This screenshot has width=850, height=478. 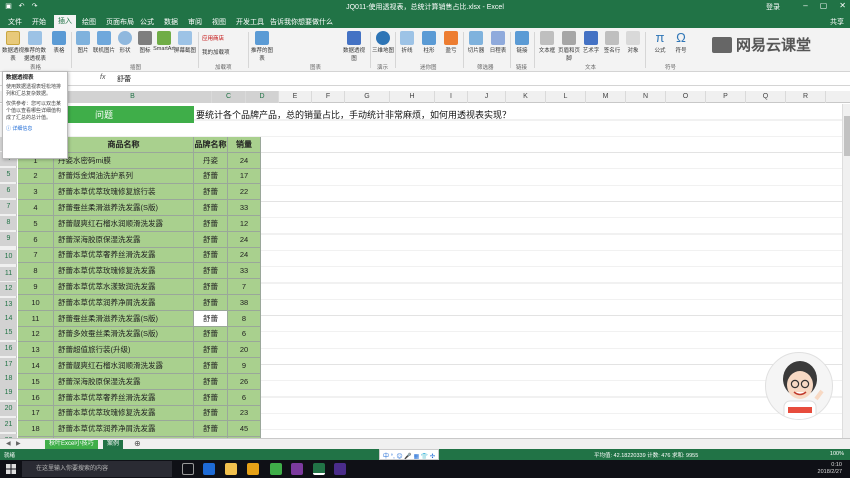 What do you see at coordinates (8, 289) in the screenshot?
I see `row-header-12: 12` at bounding box center [8, 289].